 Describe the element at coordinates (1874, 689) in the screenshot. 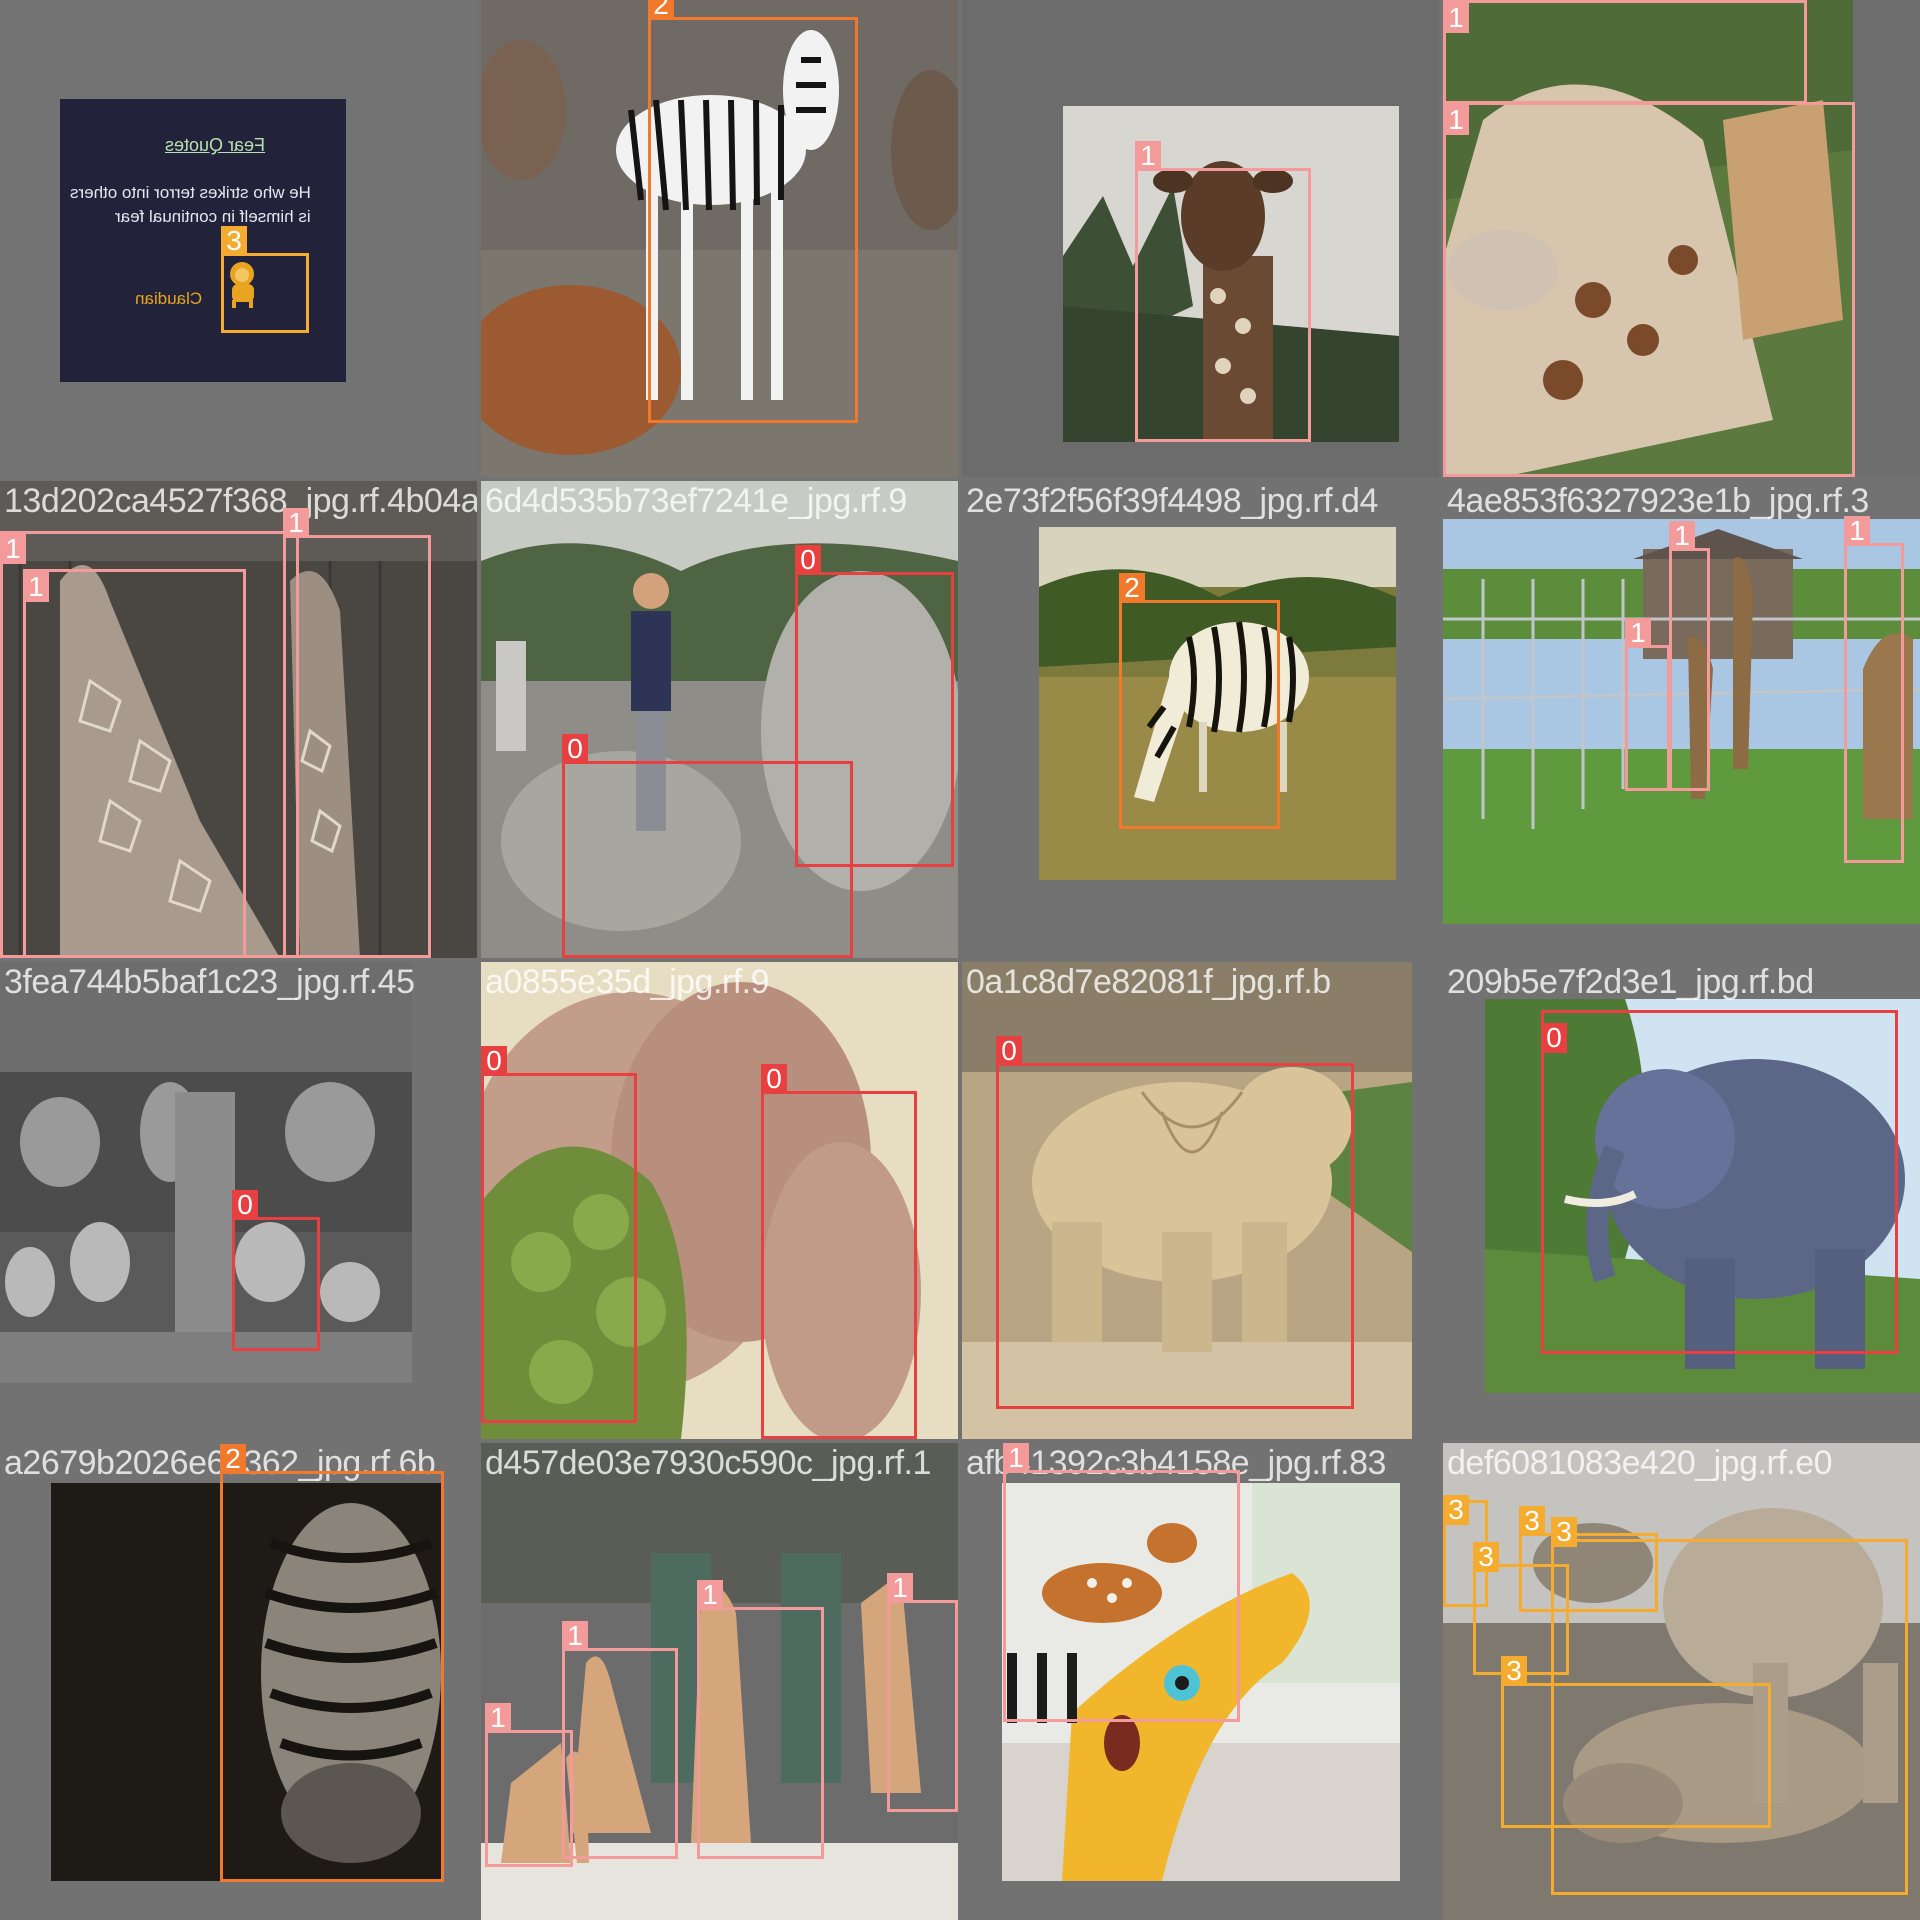

I see `bbox-giraffe-edge: 1` at that location.